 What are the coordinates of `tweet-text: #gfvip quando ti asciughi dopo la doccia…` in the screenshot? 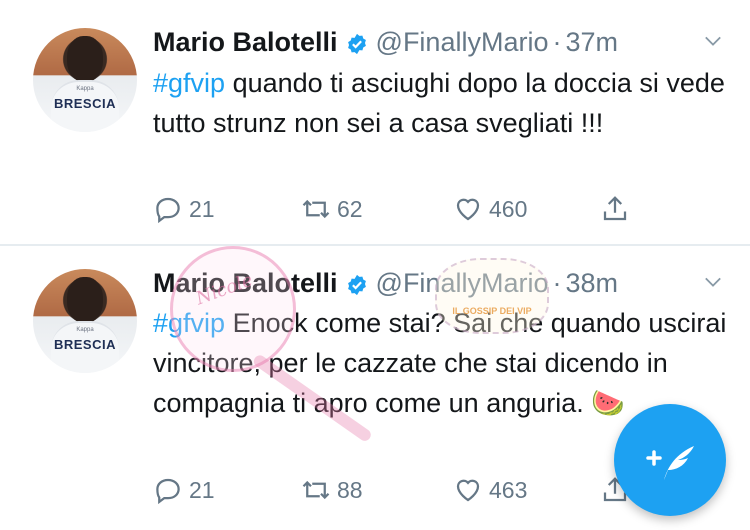 It's located at (443, 103).